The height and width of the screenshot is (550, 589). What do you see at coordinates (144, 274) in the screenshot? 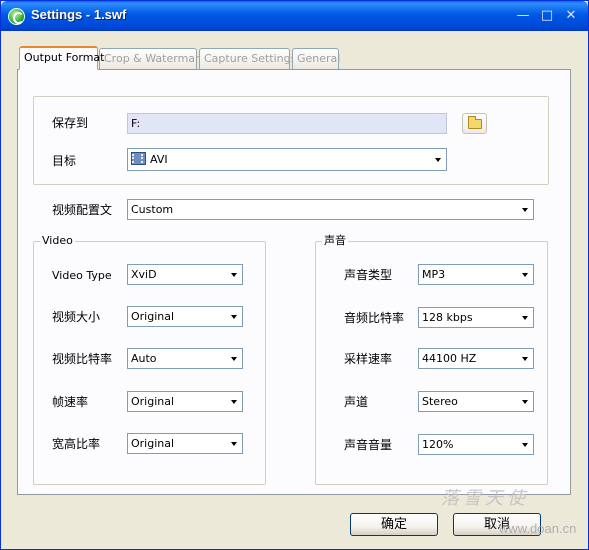
I see `video-type-value: XviD` at bounding box center [144, 274].